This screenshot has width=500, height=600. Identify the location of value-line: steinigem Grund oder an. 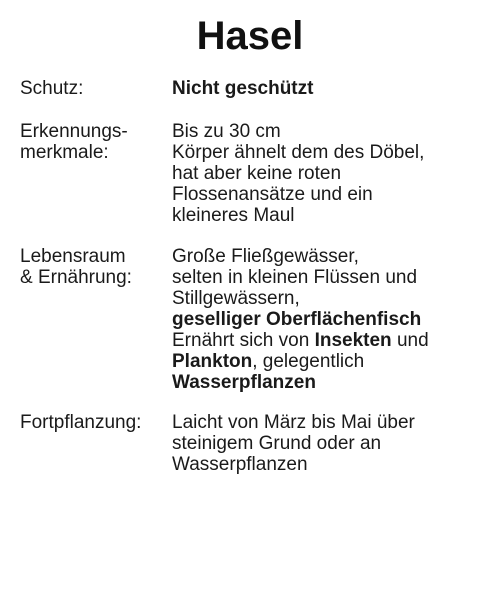
(277, 443).